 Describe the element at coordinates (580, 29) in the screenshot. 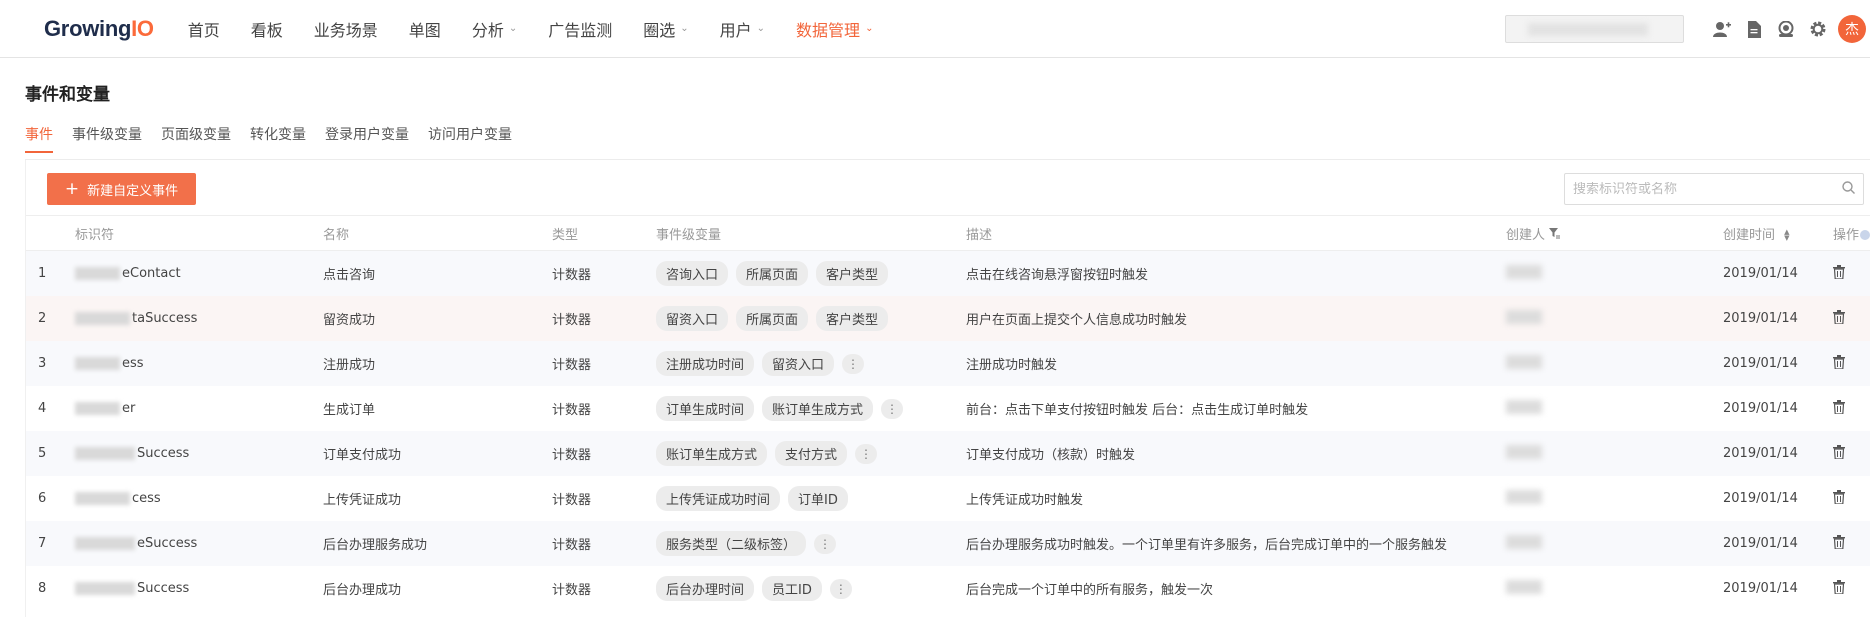

I see `nav-item-5: 广告监测` at that location.